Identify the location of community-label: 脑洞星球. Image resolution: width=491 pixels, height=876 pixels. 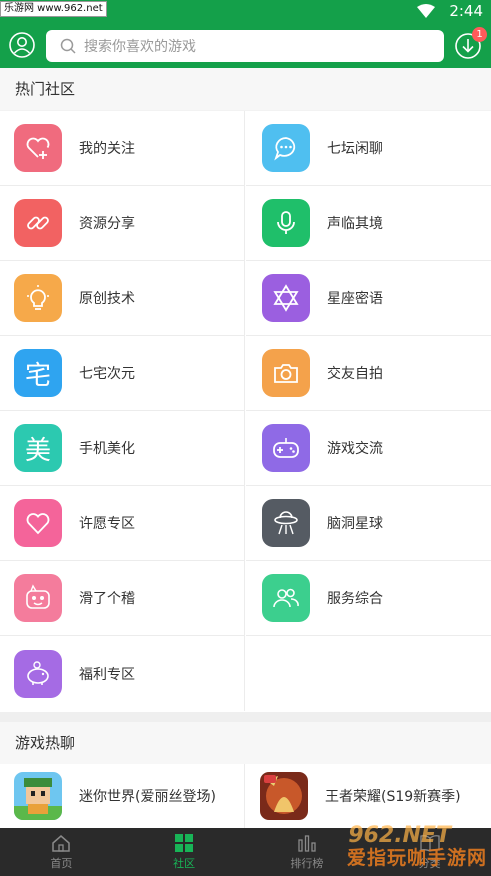
(355, 524).